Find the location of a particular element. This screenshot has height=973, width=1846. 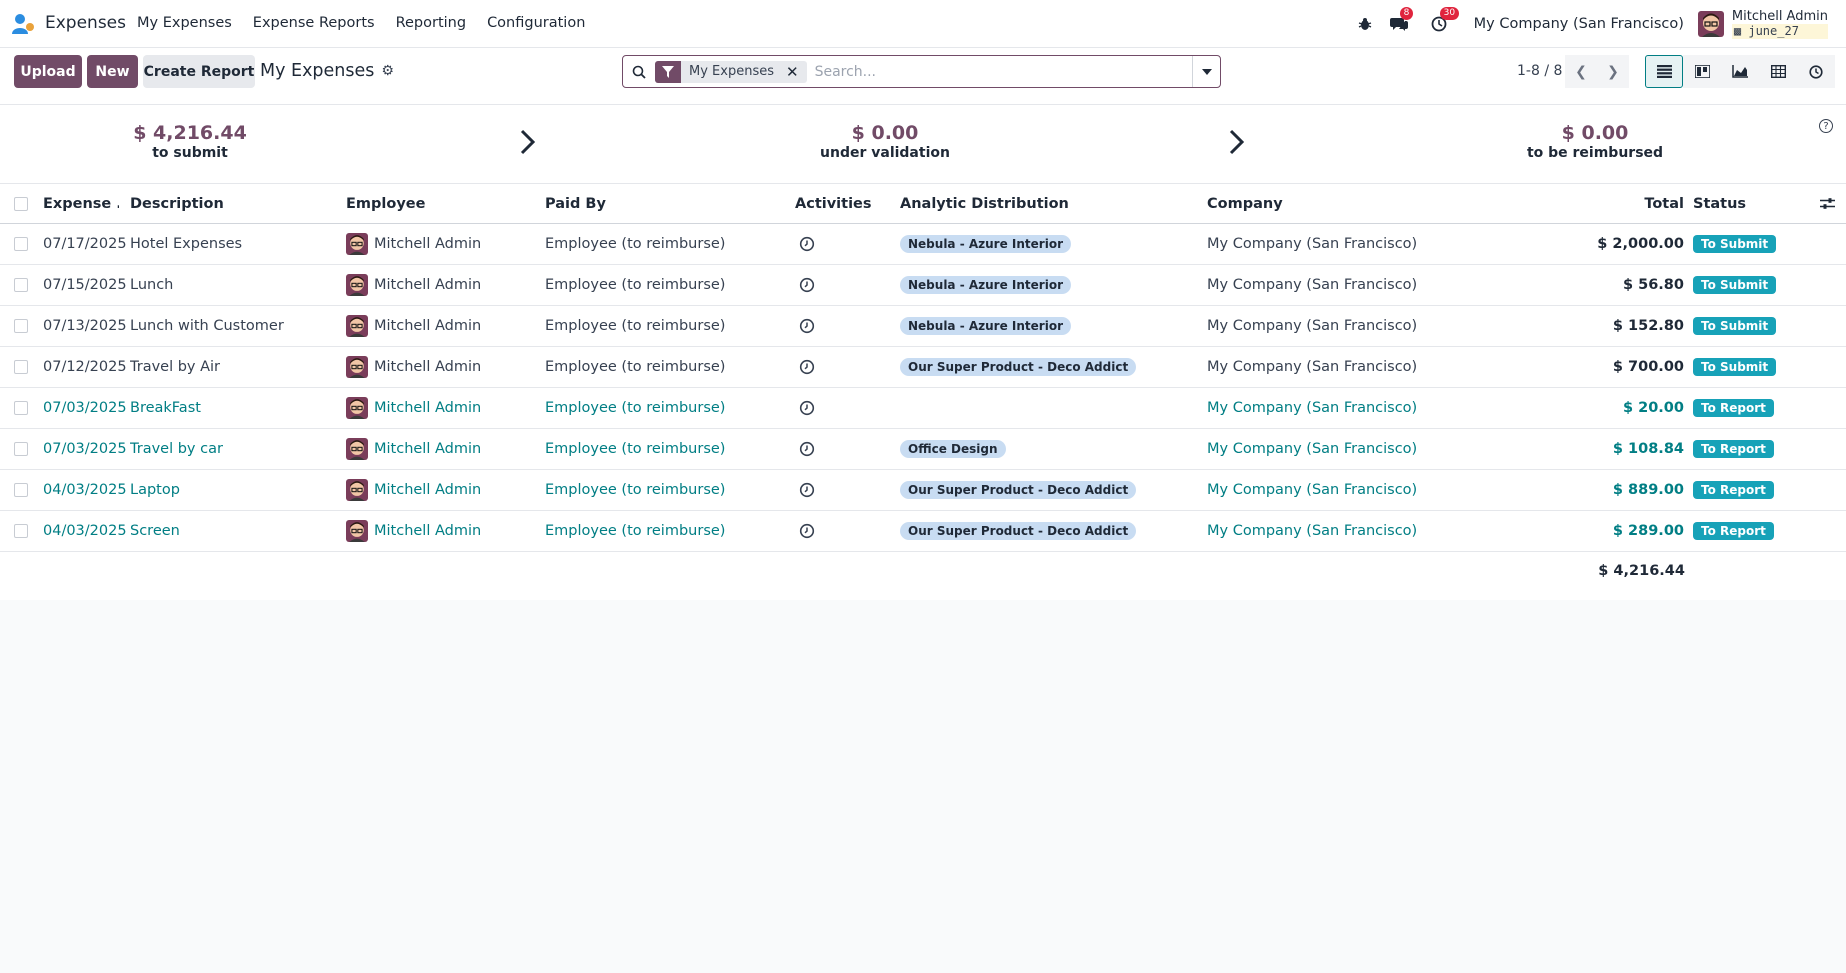

kanban-view-button is located at coordinates (1702, 71).